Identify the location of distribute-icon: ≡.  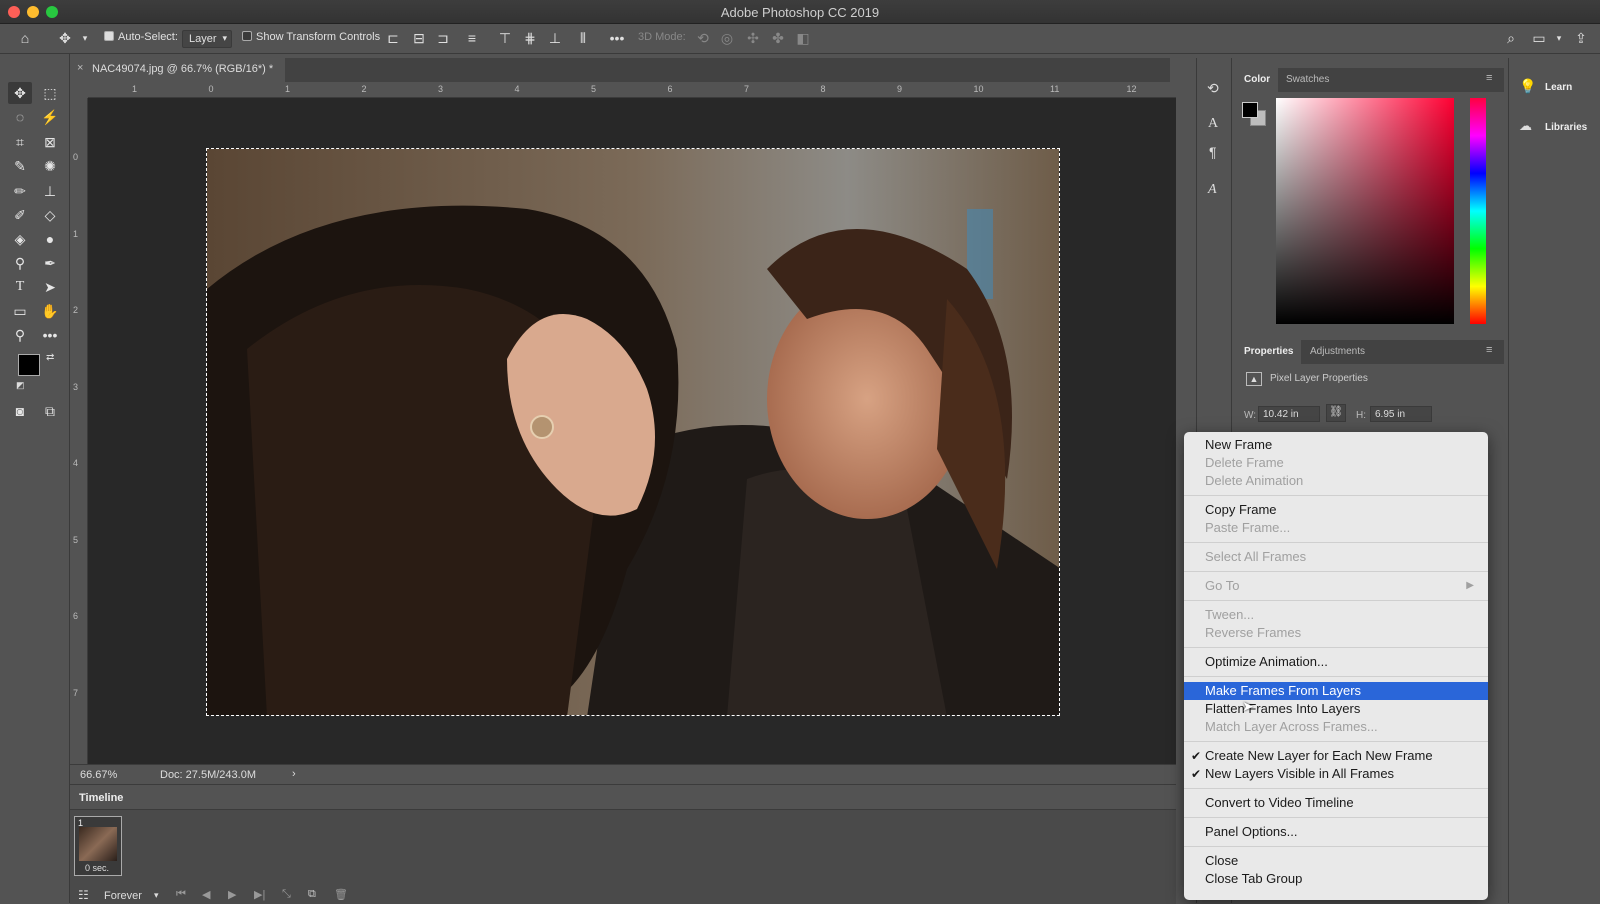
(472, 38).